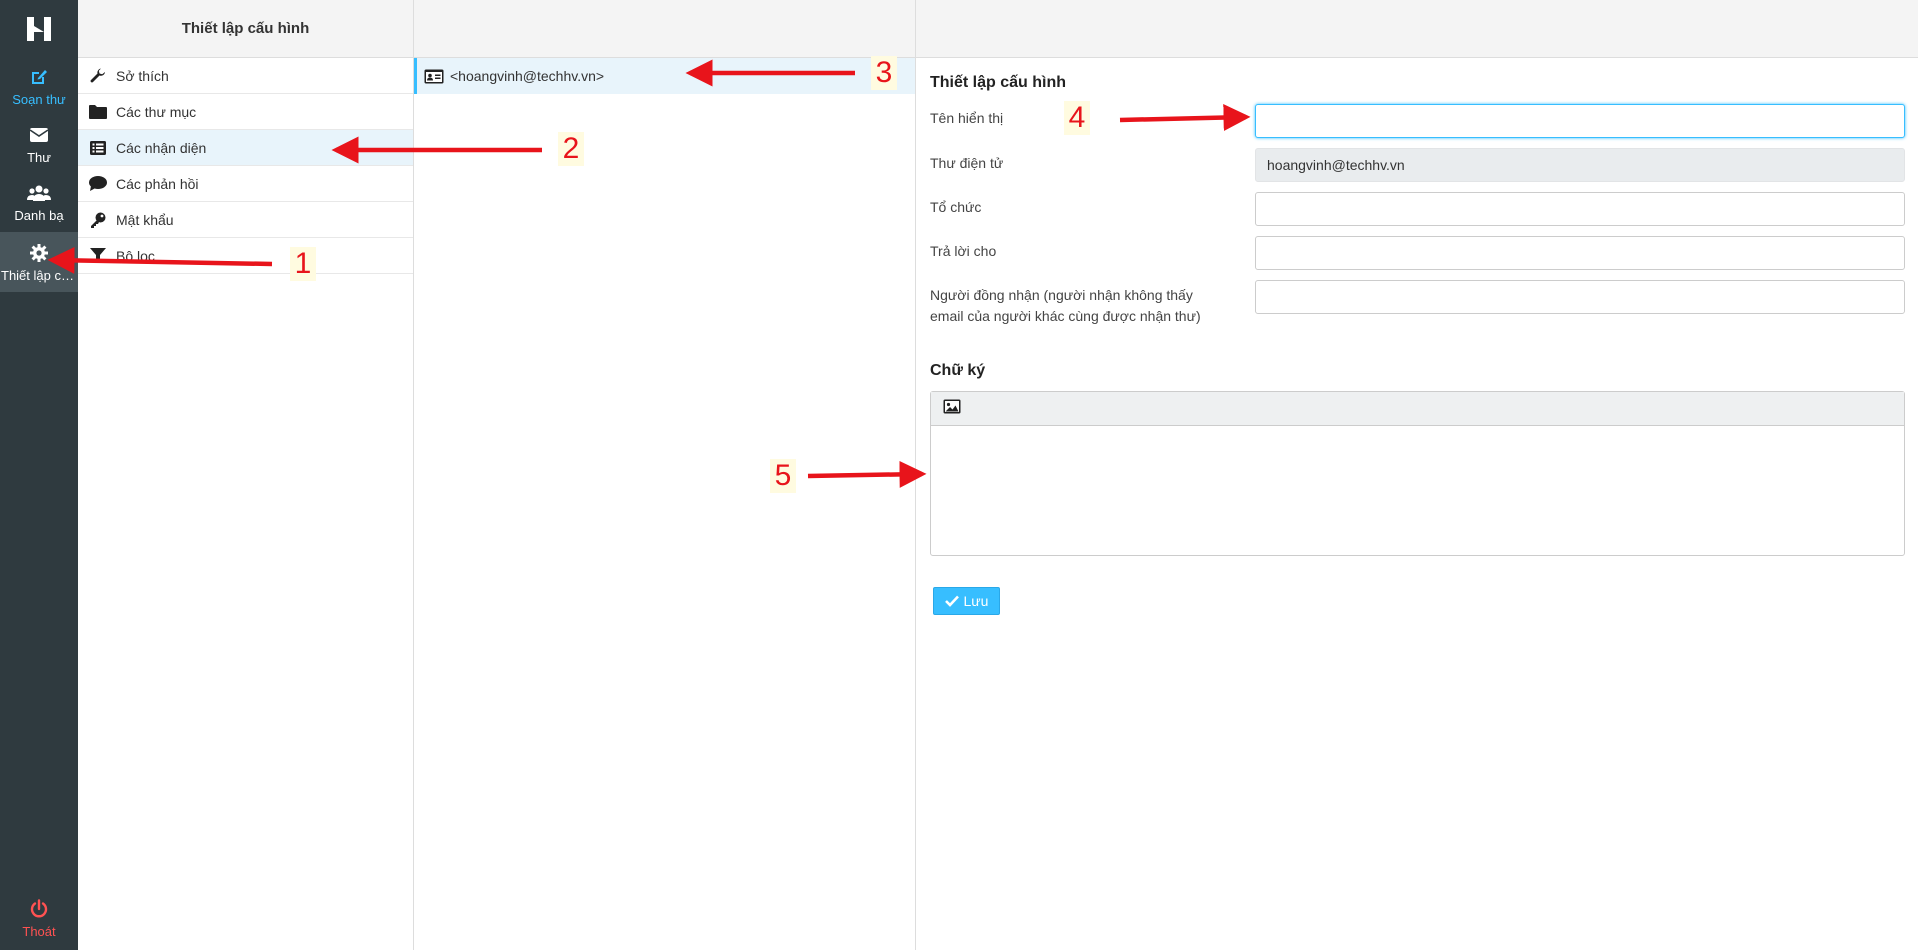  I want to click on nav-contacts-label: Danh bạ, so click(39, 215).